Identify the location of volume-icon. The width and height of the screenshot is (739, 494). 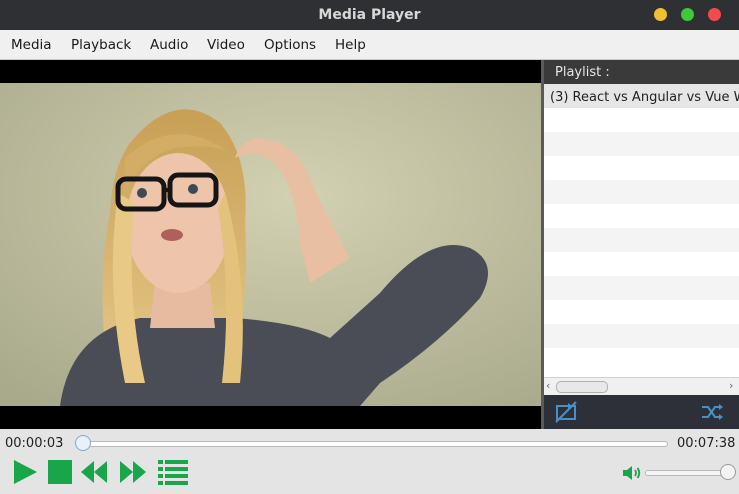
(632, 473).